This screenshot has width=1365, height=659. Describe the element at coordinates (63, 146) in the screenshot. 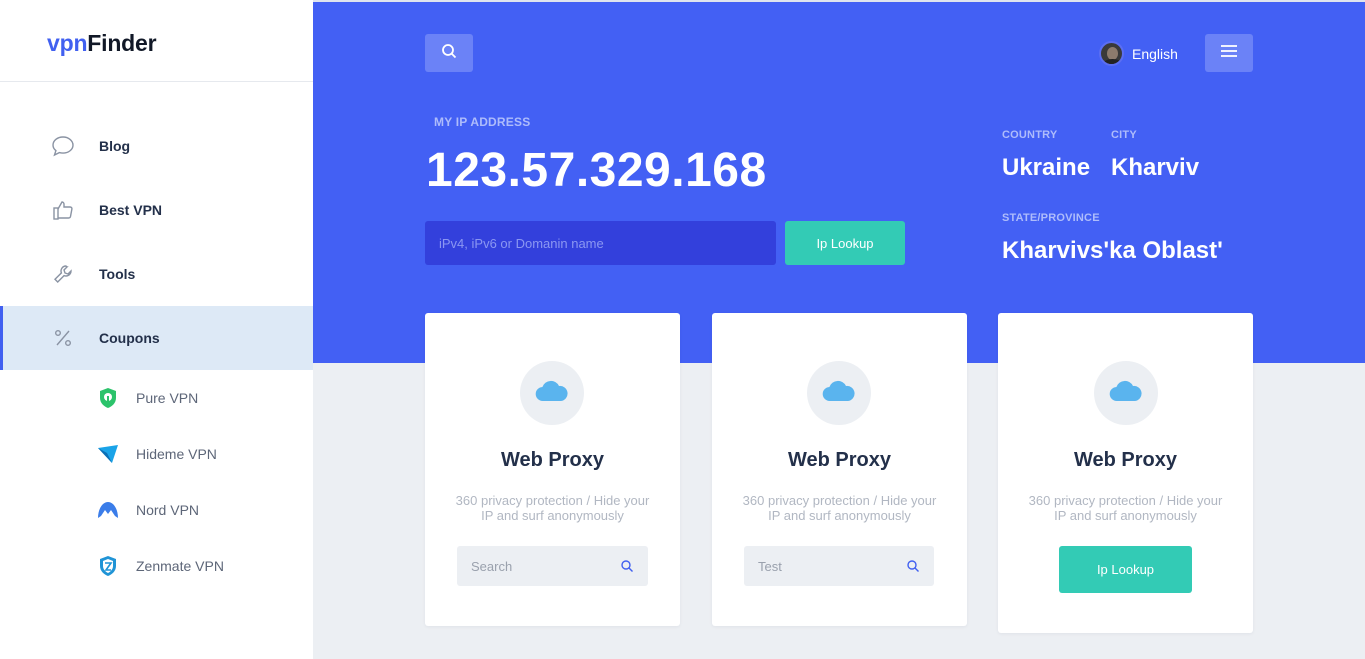

I see `chat-bubble-icon` at that location.